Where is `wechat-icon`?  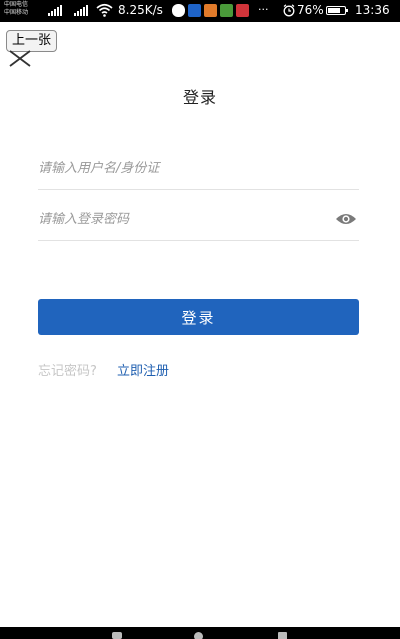 wechat-icon is located at coordinates (178, 10).